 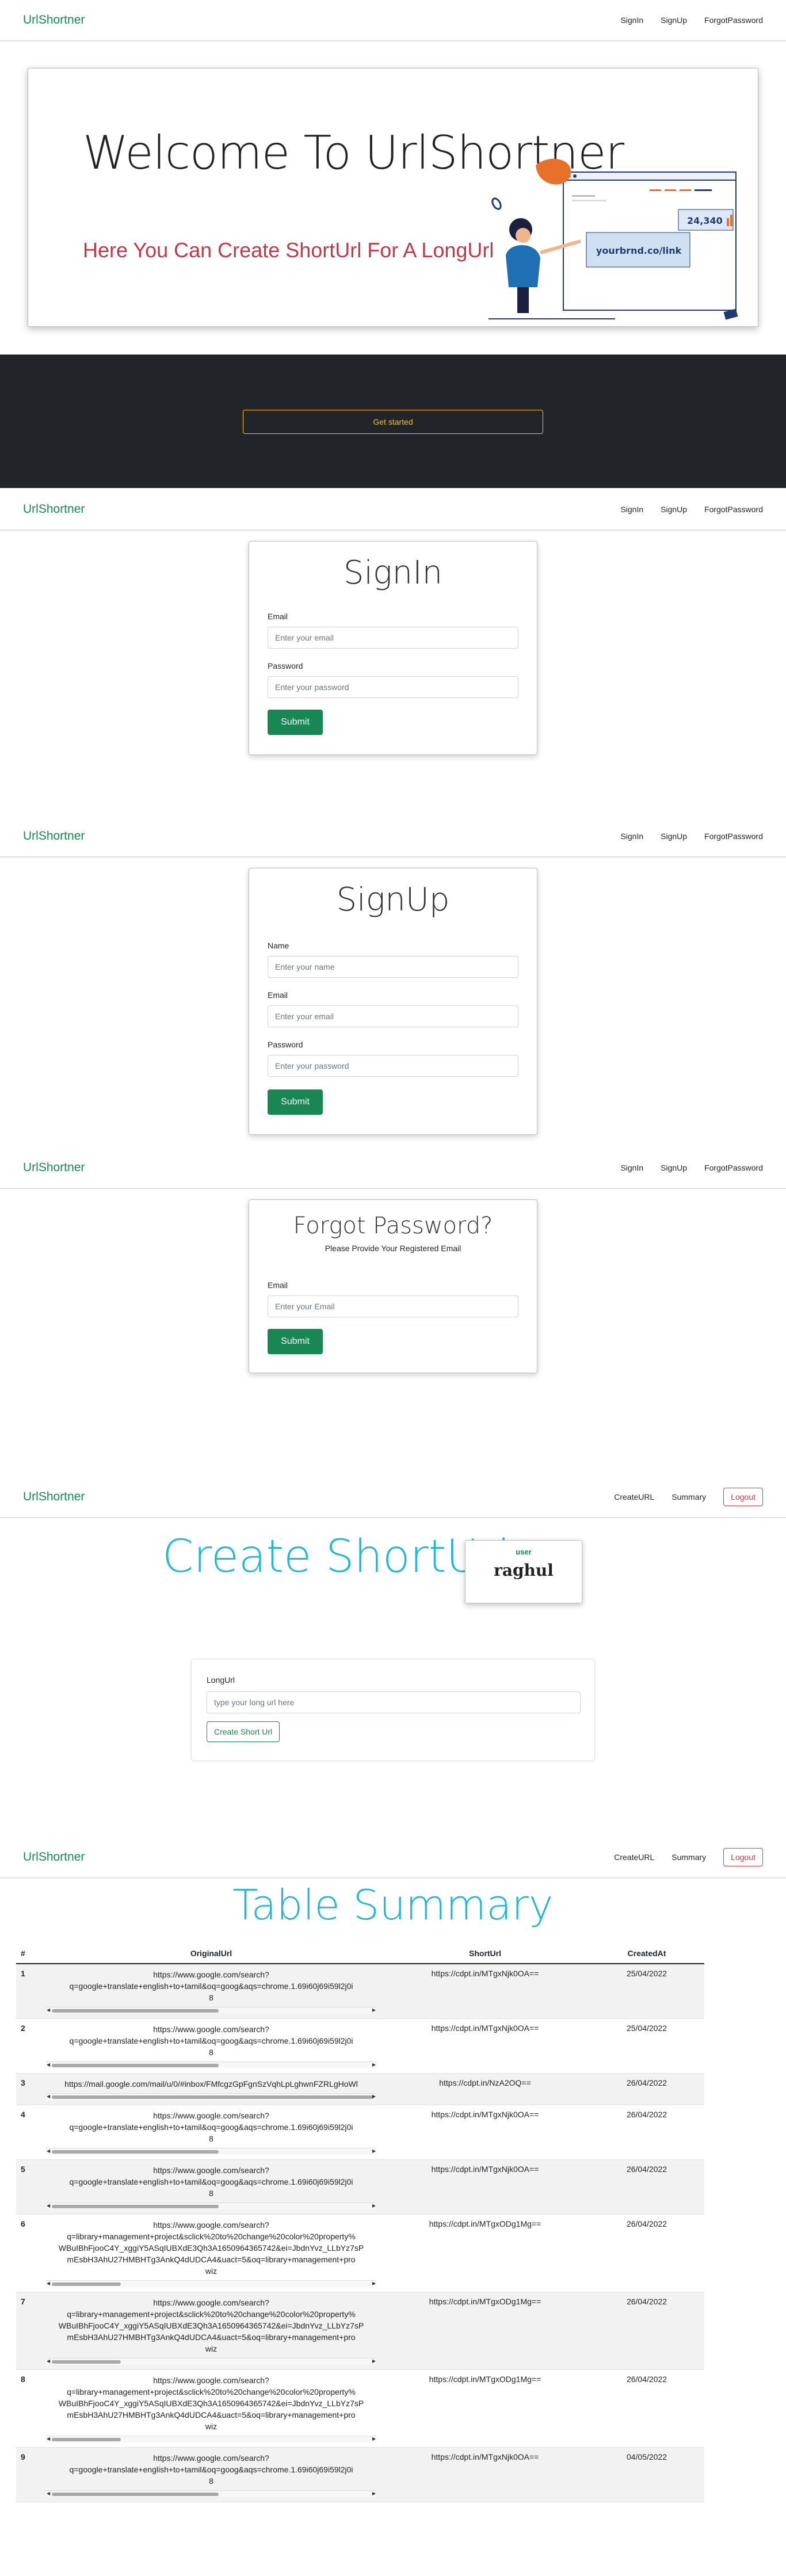 What do you see at coordinates (393, 1497) in the screenshot?
I see `navbar: UrlShortner CreateURL Summary Logout` at bounding box center [393, 1497].